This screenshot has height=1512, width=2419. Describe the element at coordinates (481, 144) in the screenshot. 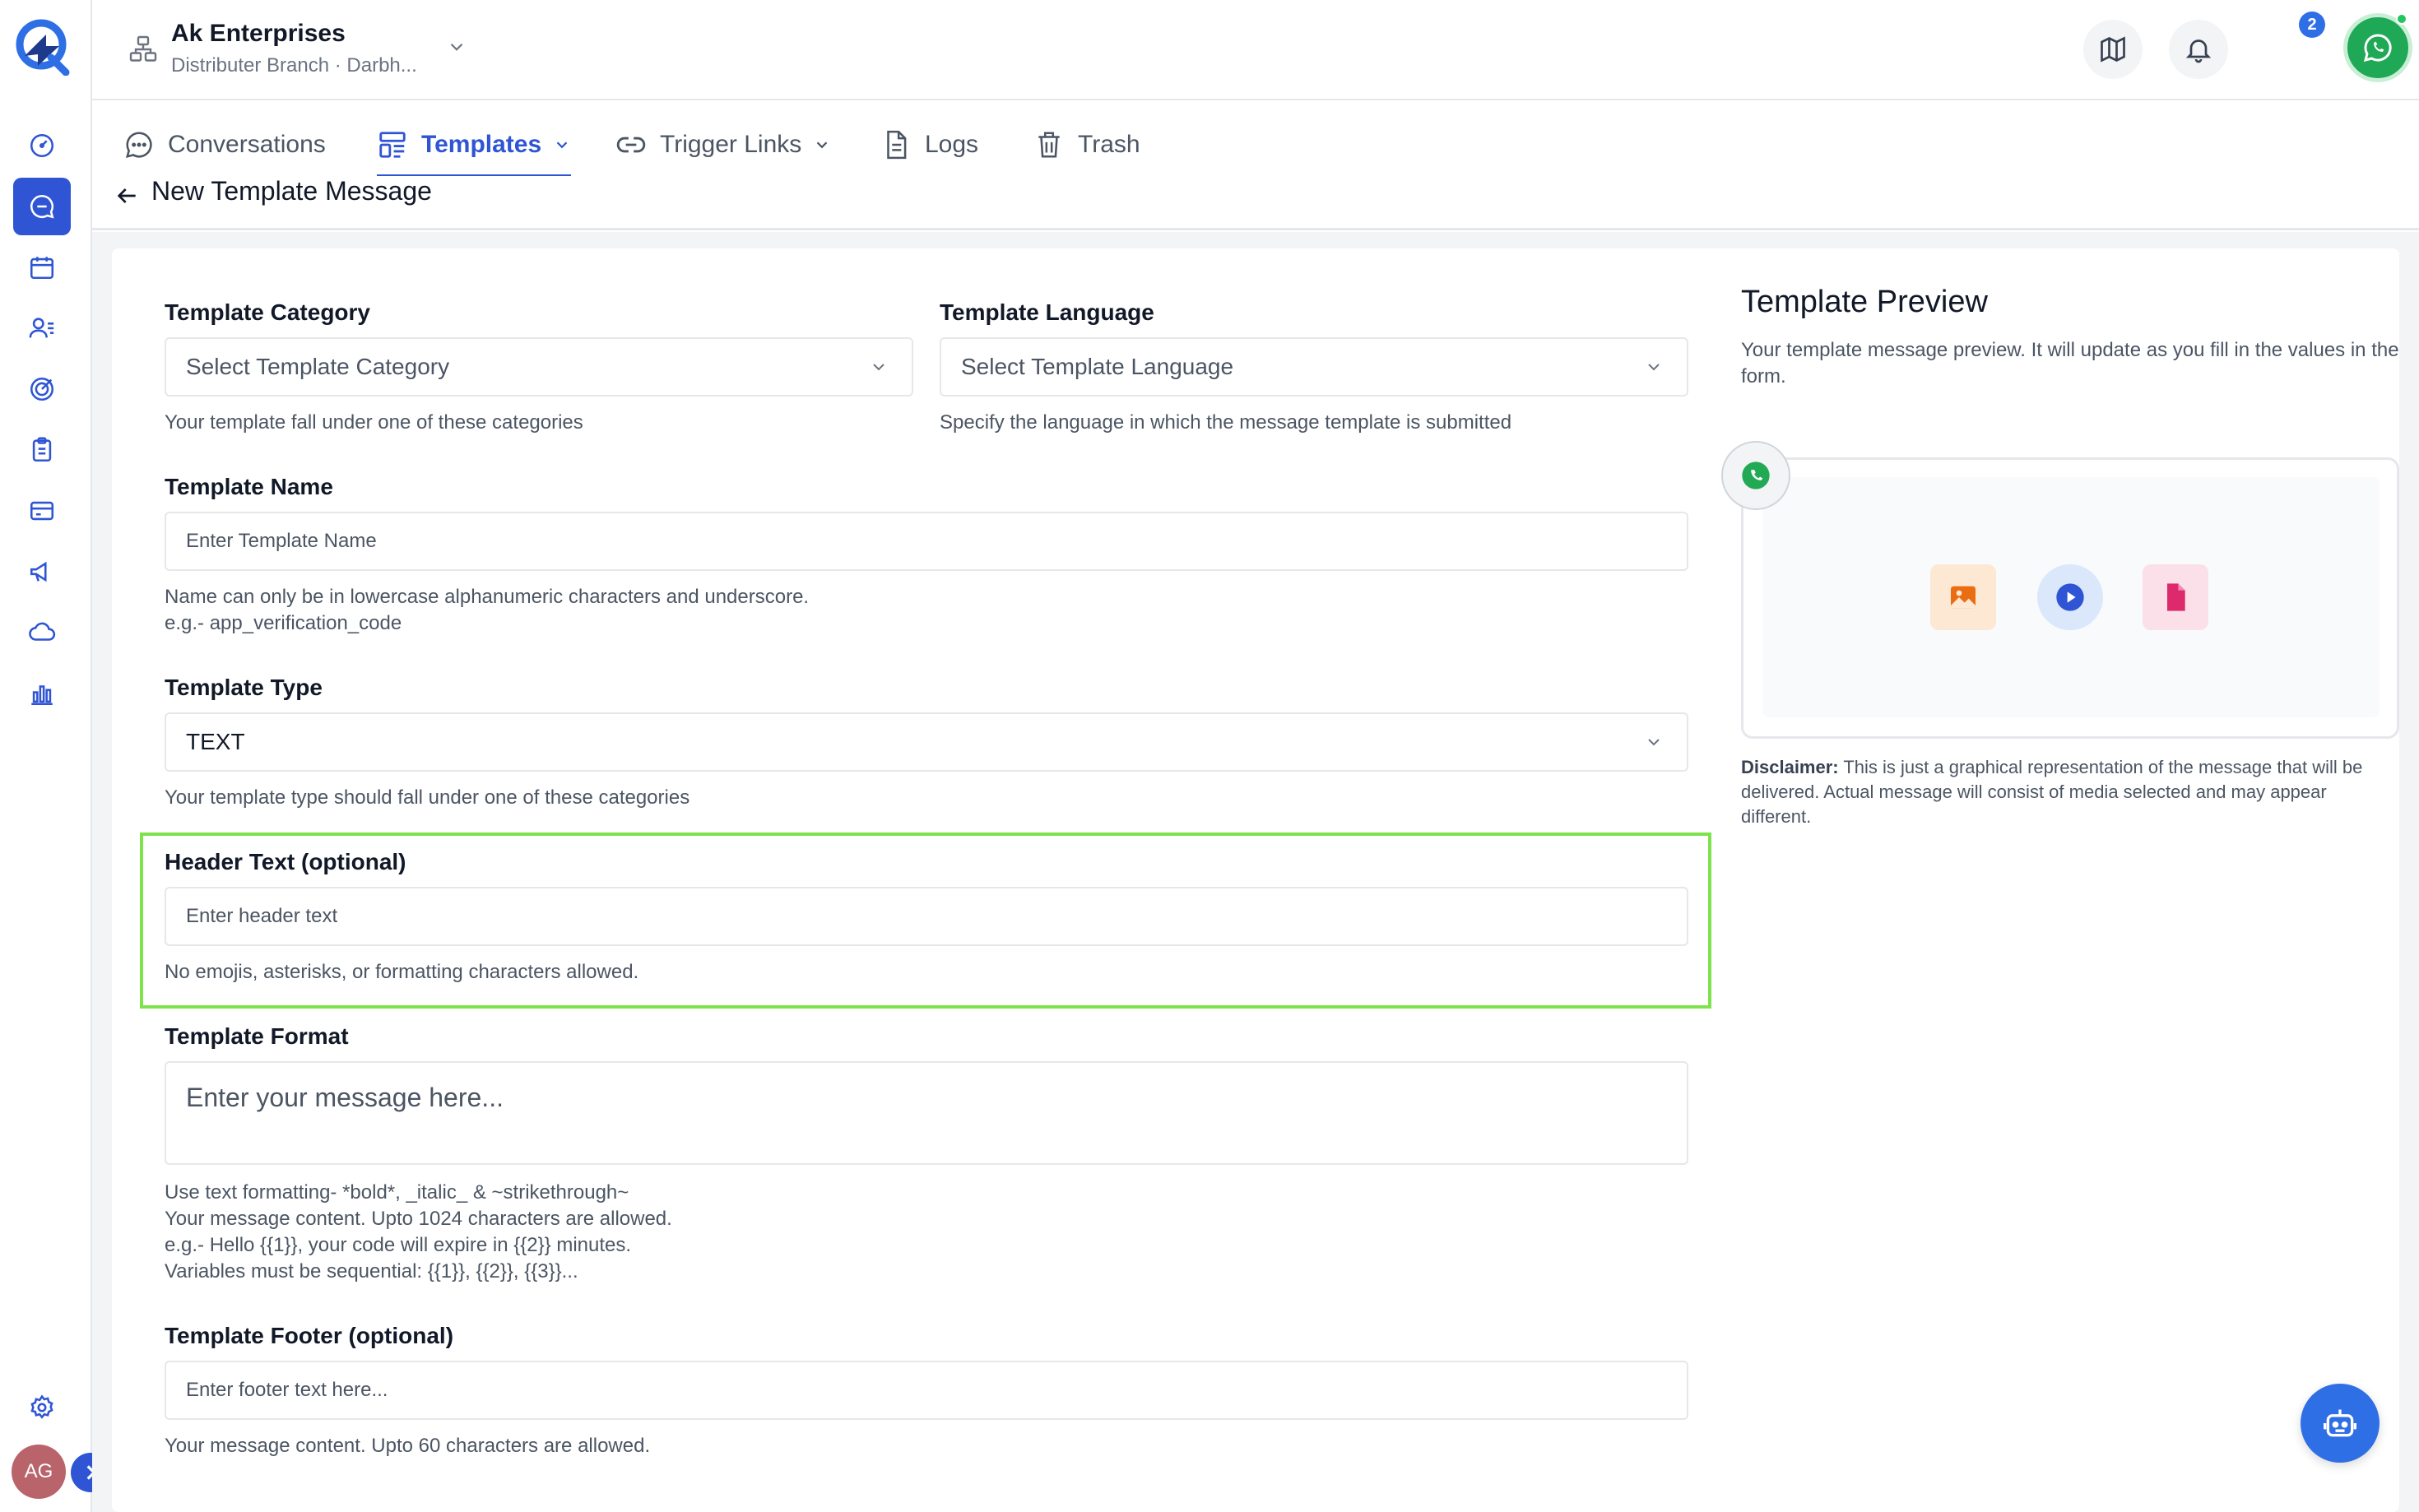

I see `tab-label: Templates` at that location.